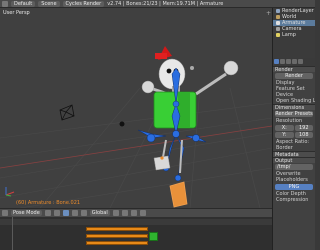 The height and width of the screenshot is (250, 320). I want to click on torso-side, so click(184, 110).